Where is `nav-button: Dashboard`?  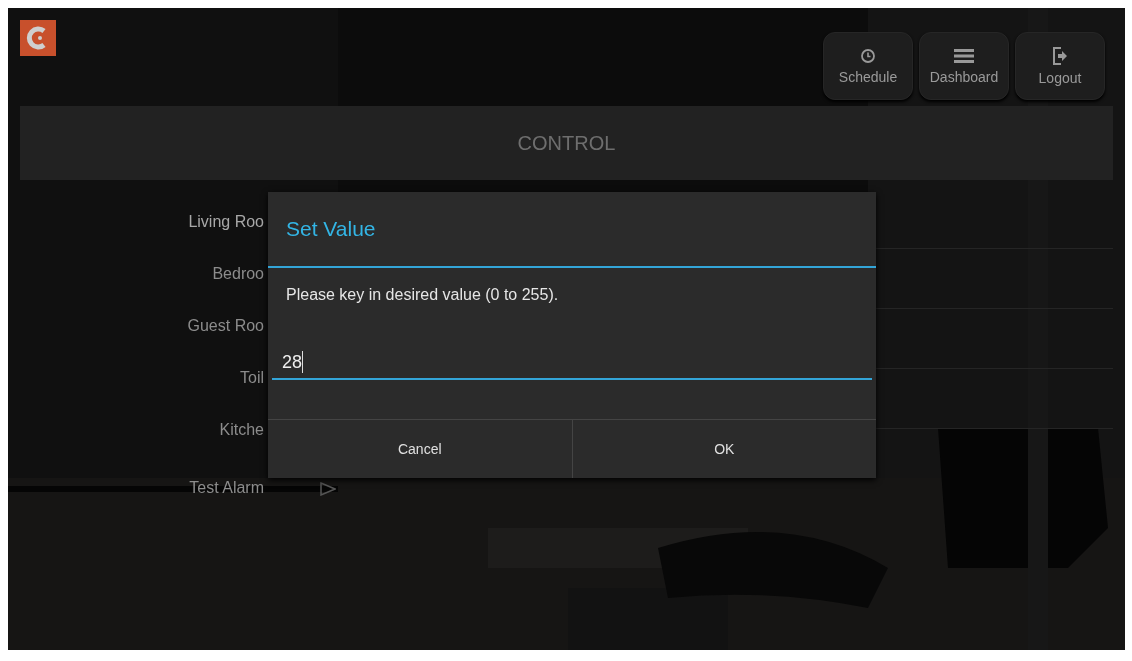 nav-button: Dashboard is located at coordinates (964, 66).